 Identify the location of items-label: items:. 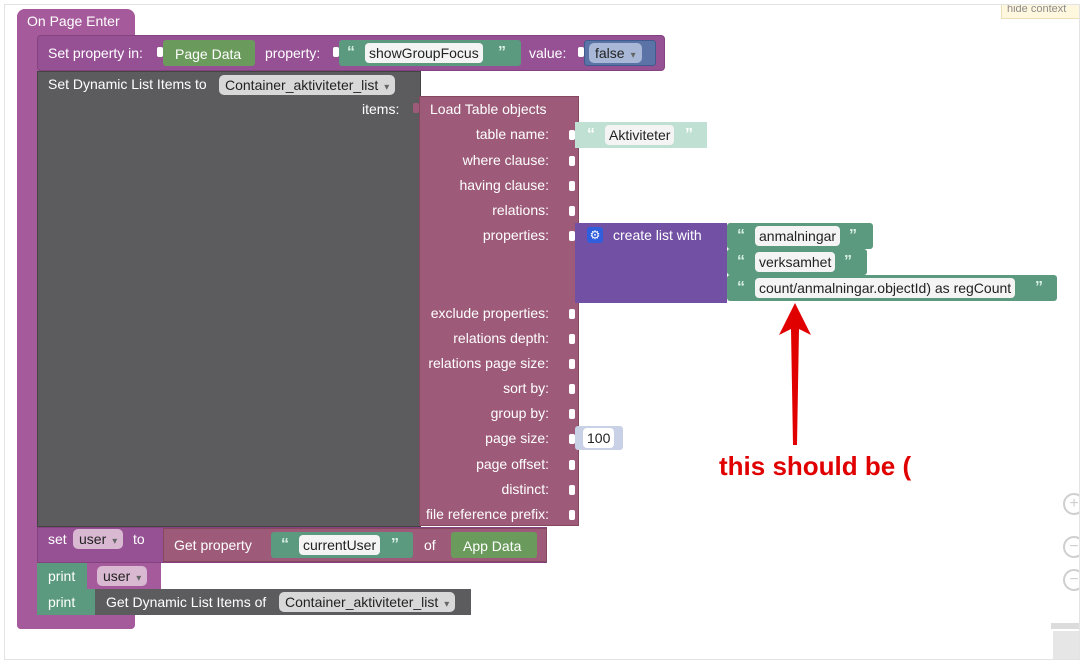
(381, 109).